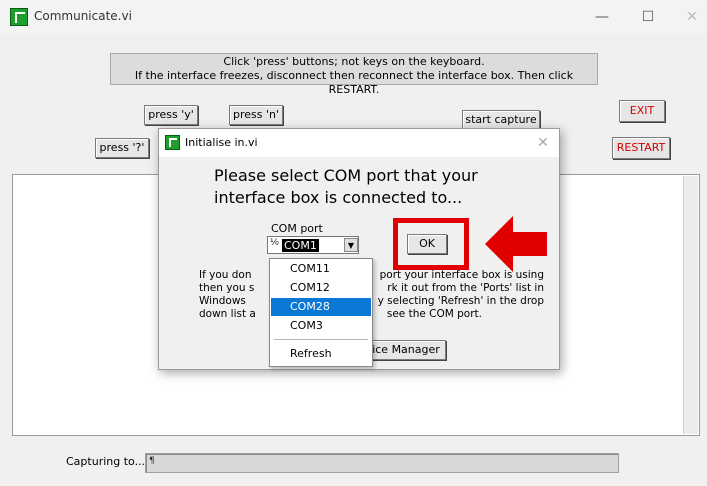  What do you see at coordinates (227, 314) in the screenshot?
I see `help-left-4: down list a` at bounding box center [227, 314].